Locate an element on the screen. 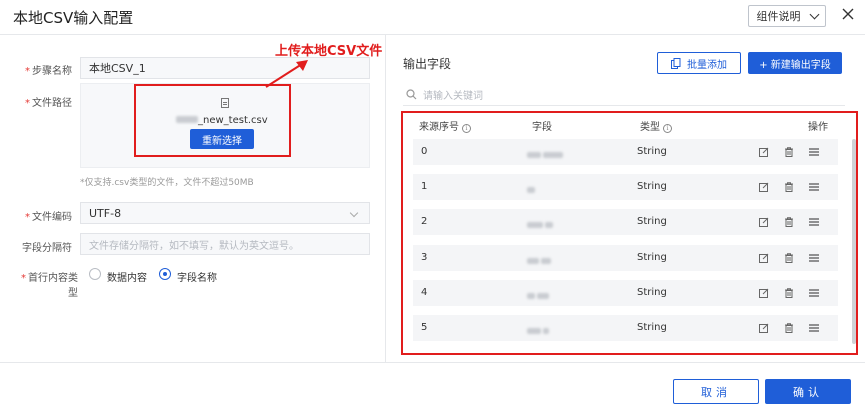 This screenshot has height=410, width=865. output-fields-title: 输出字段 is located at coordinates (427, 64).